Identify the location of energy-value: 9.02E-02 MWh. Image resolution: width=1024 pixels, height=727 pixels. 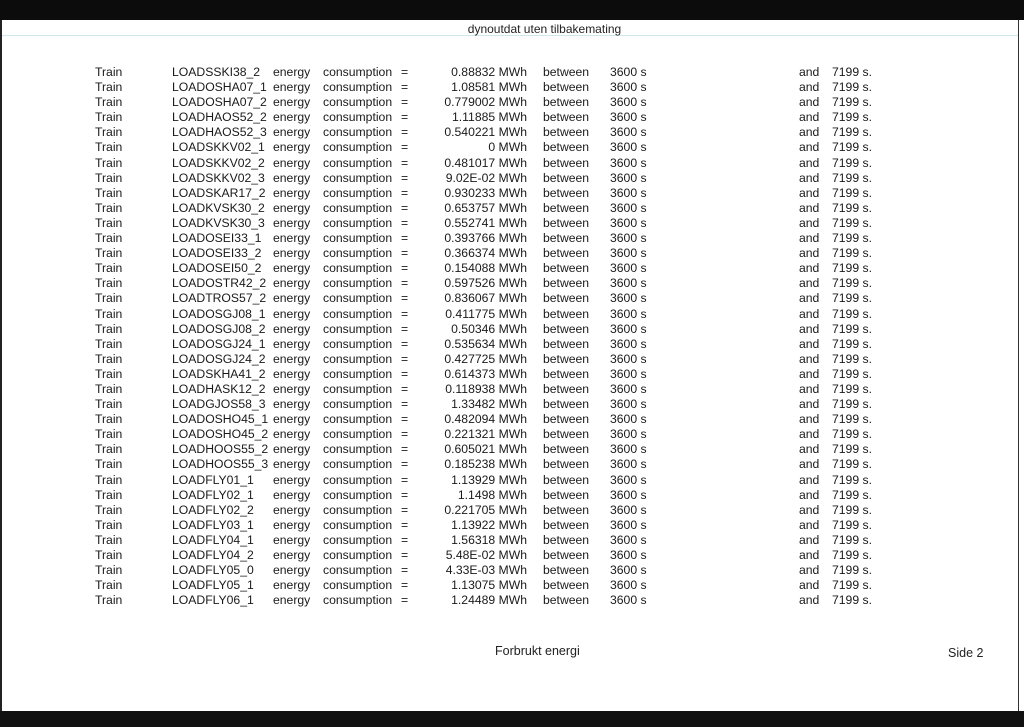
(486, 177).